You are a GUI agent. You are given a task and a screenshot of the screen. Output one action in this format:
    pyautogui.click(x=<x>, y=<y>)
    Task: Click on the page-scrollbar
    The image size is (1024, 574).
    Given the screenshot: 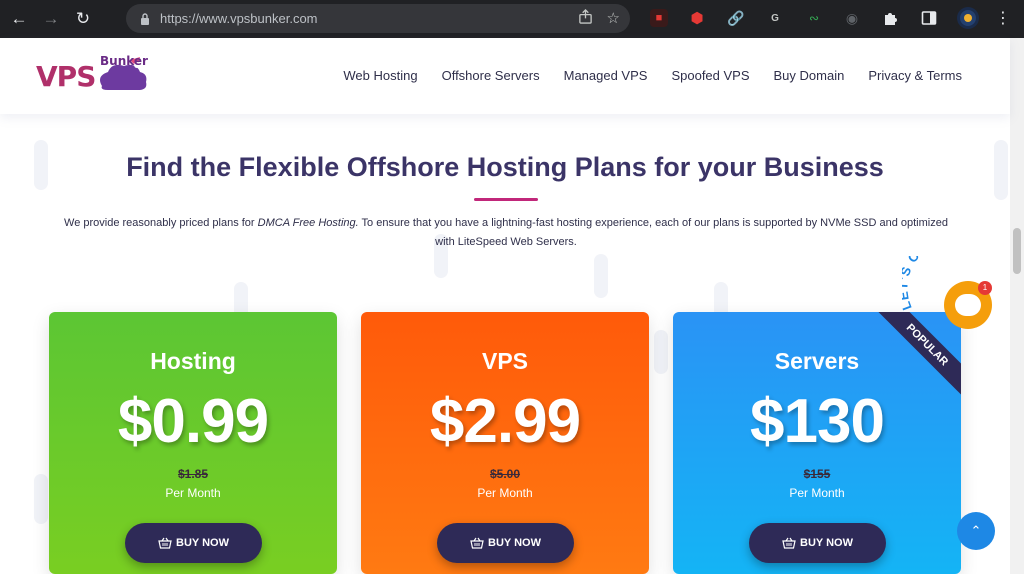 What is the action you would take?
    pyautogui.click(x=1017, y=306)
    